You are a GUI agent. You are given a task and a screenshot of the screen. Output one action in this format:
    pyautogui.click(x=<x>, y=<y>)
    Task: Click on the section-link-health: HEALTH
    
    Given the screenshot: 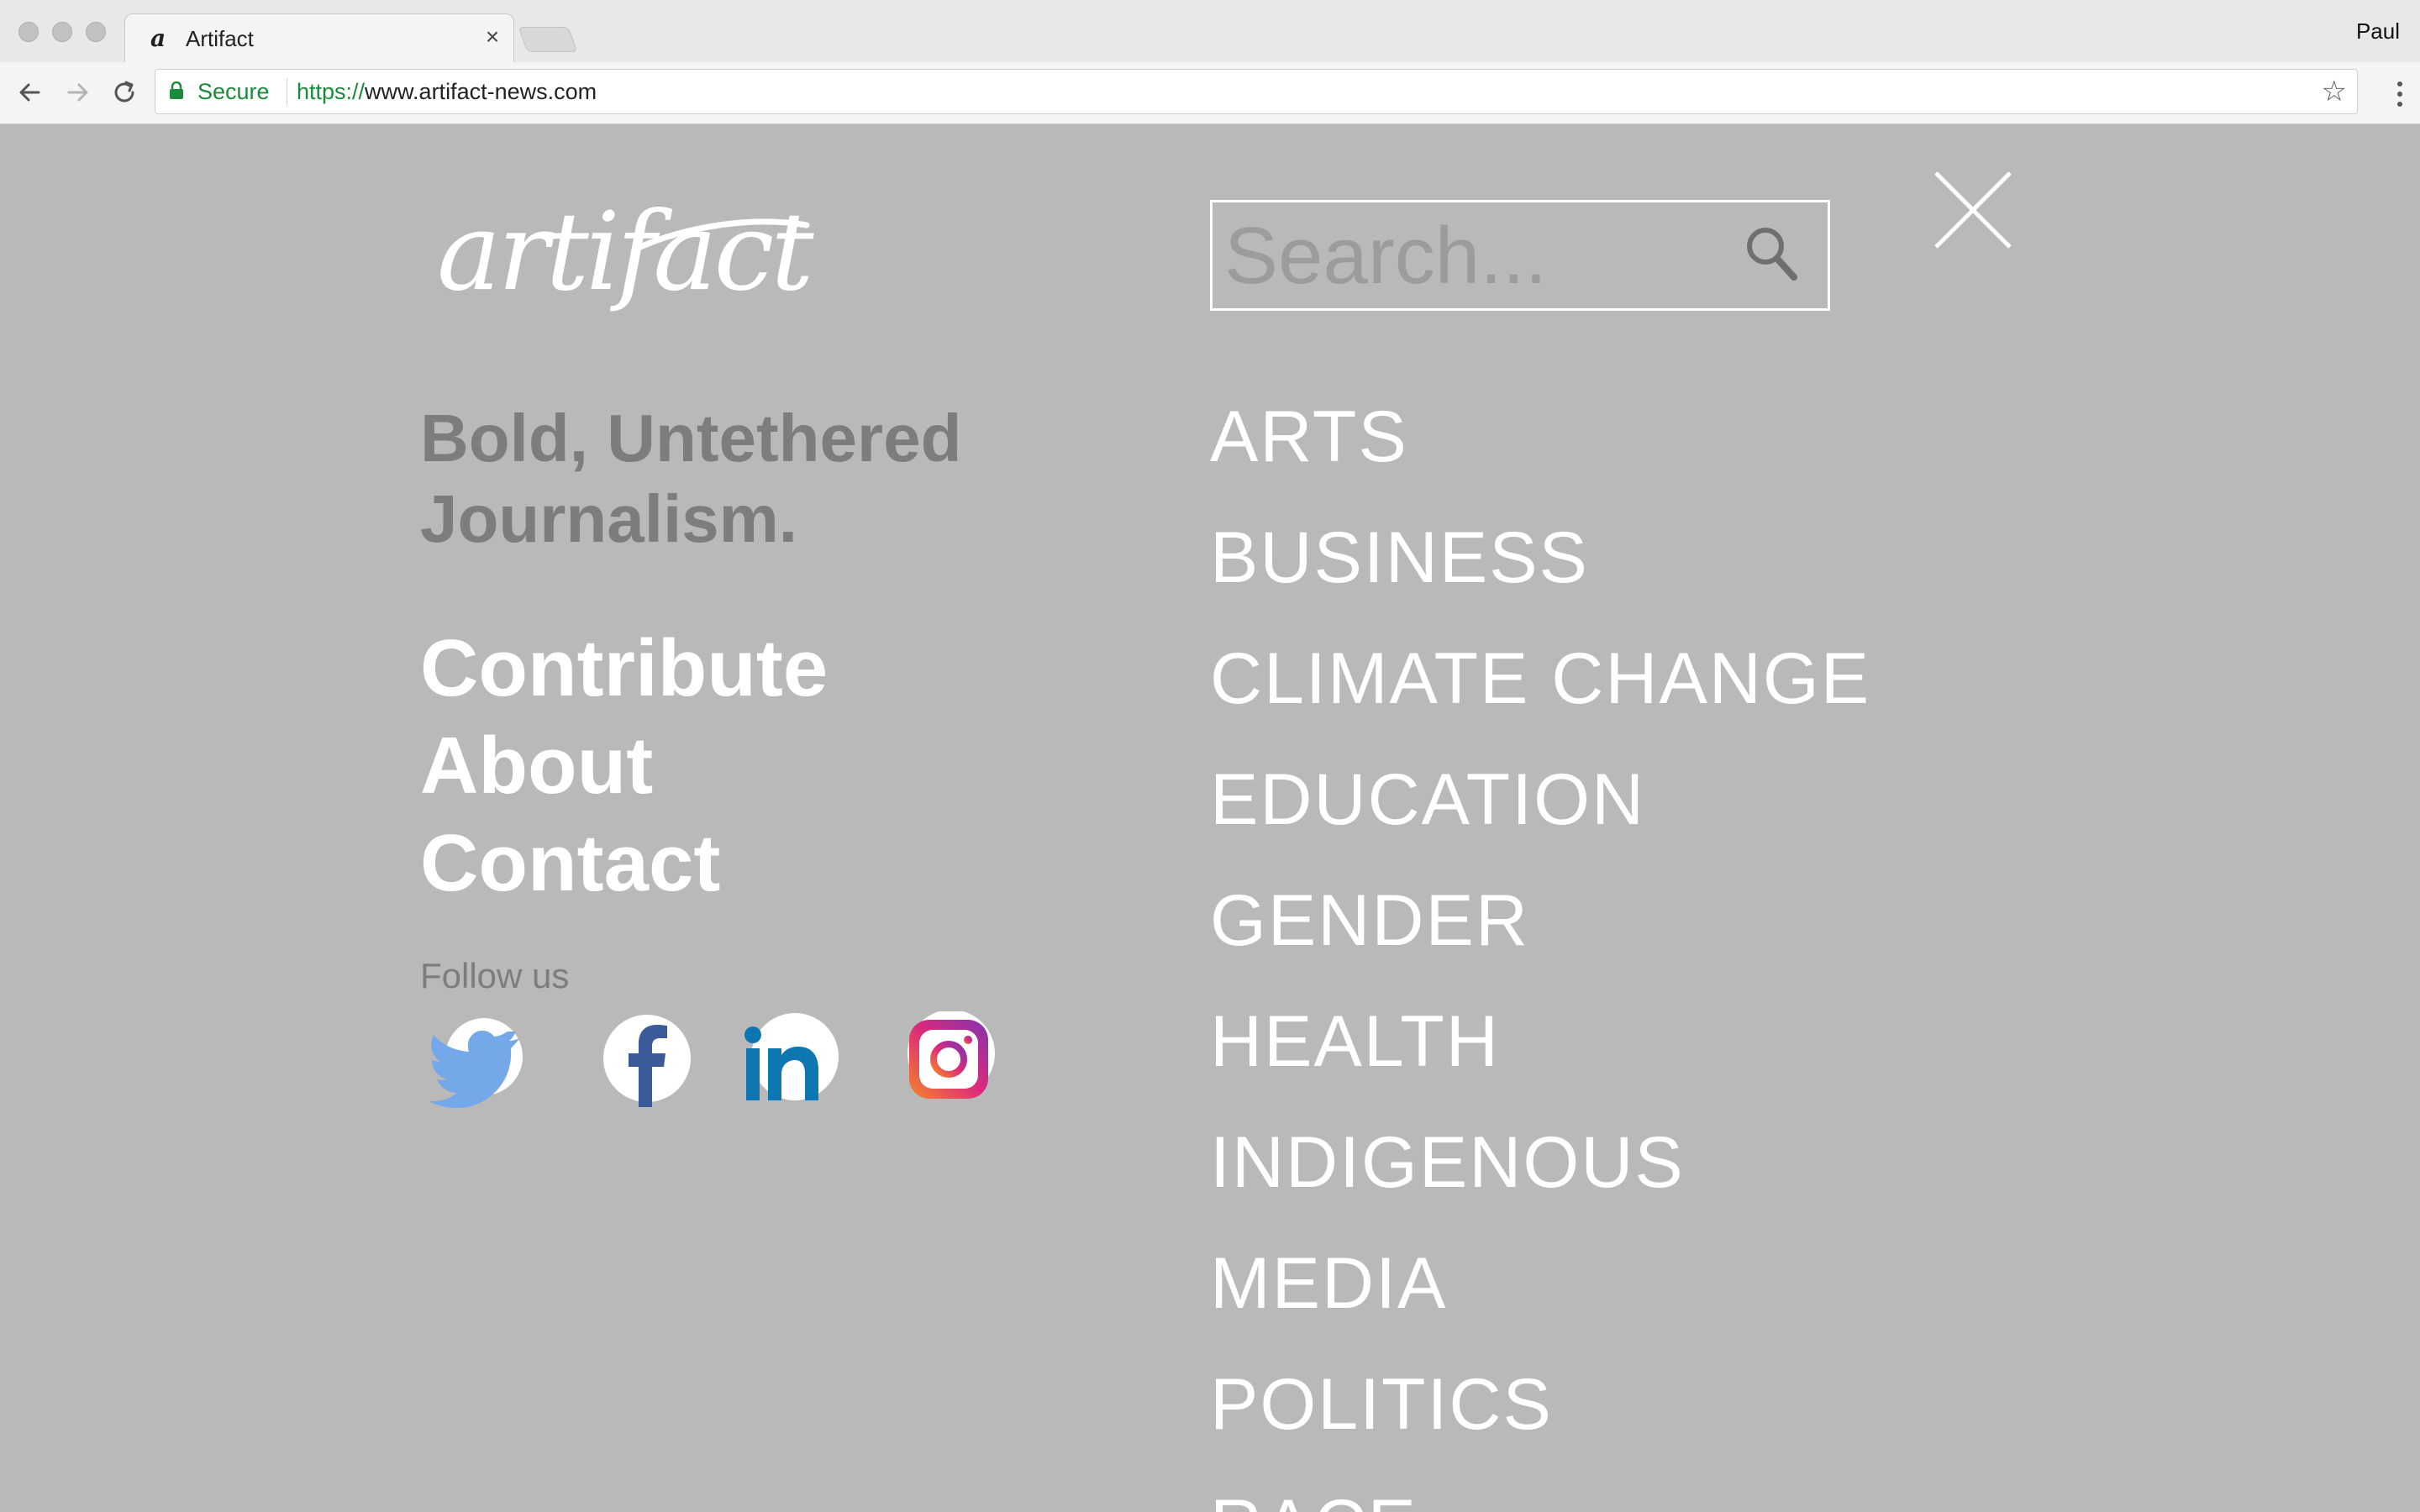 What is the action you would take?
    pyautogui.click(x=1540, y=1041)
    